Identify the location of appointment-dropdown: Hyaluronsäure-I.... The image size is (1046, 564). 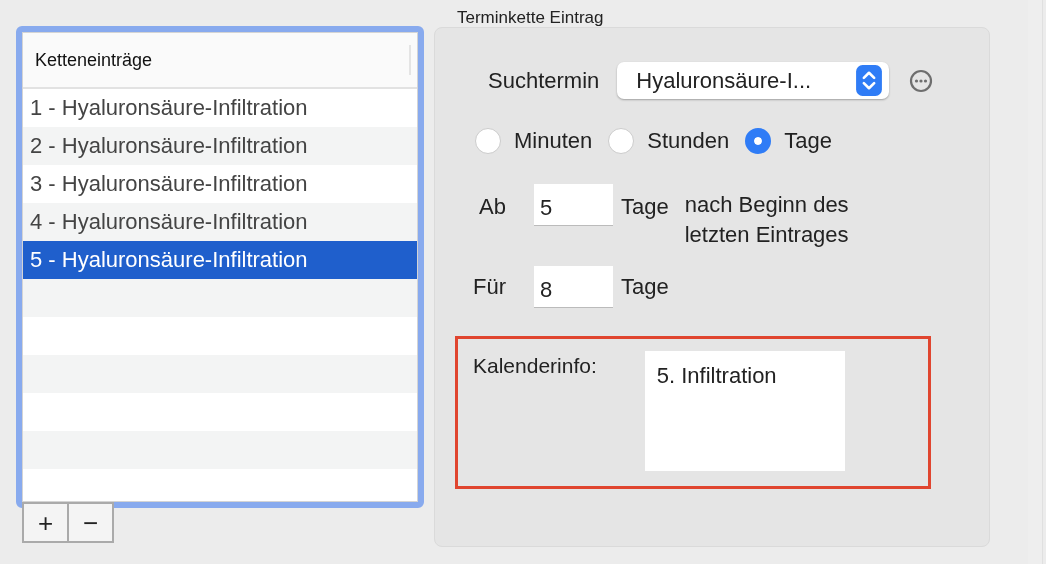
(753, 80).